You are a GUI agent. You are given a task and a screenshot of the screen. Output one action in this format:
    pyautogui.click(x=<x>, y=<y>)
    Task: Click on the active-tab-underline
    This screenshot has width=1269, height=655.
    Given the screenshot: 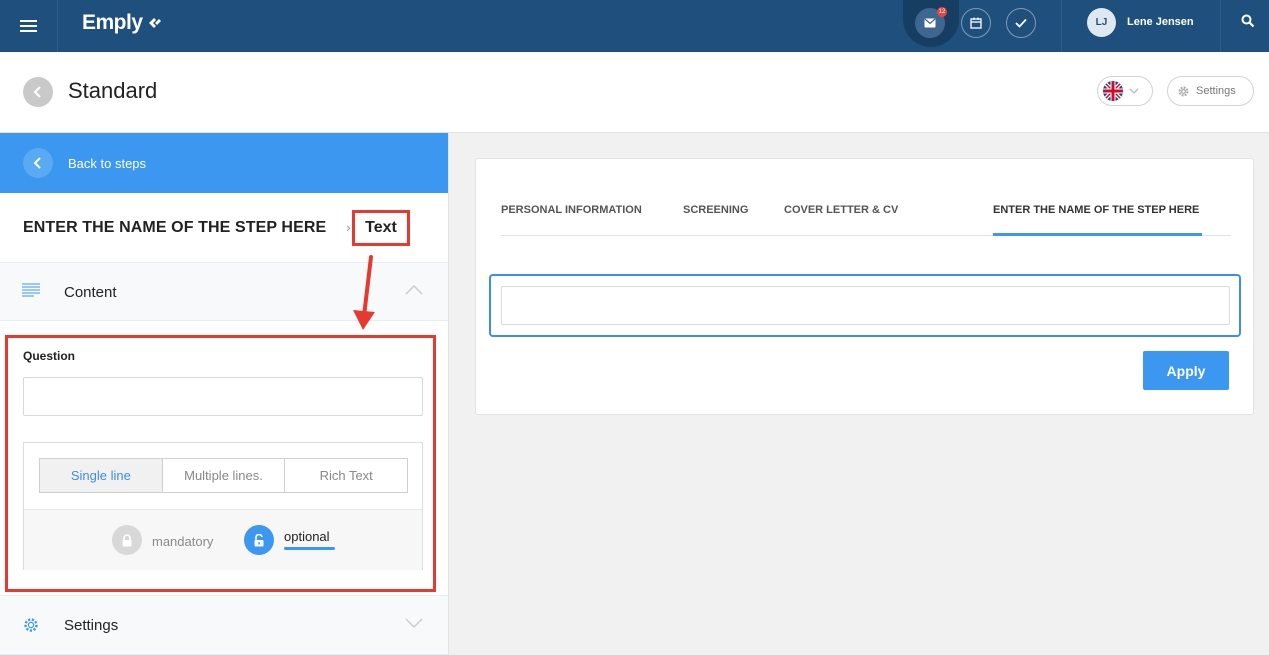 What is the action you would take?
    pyautogui.click(x=1097, y=234)
    